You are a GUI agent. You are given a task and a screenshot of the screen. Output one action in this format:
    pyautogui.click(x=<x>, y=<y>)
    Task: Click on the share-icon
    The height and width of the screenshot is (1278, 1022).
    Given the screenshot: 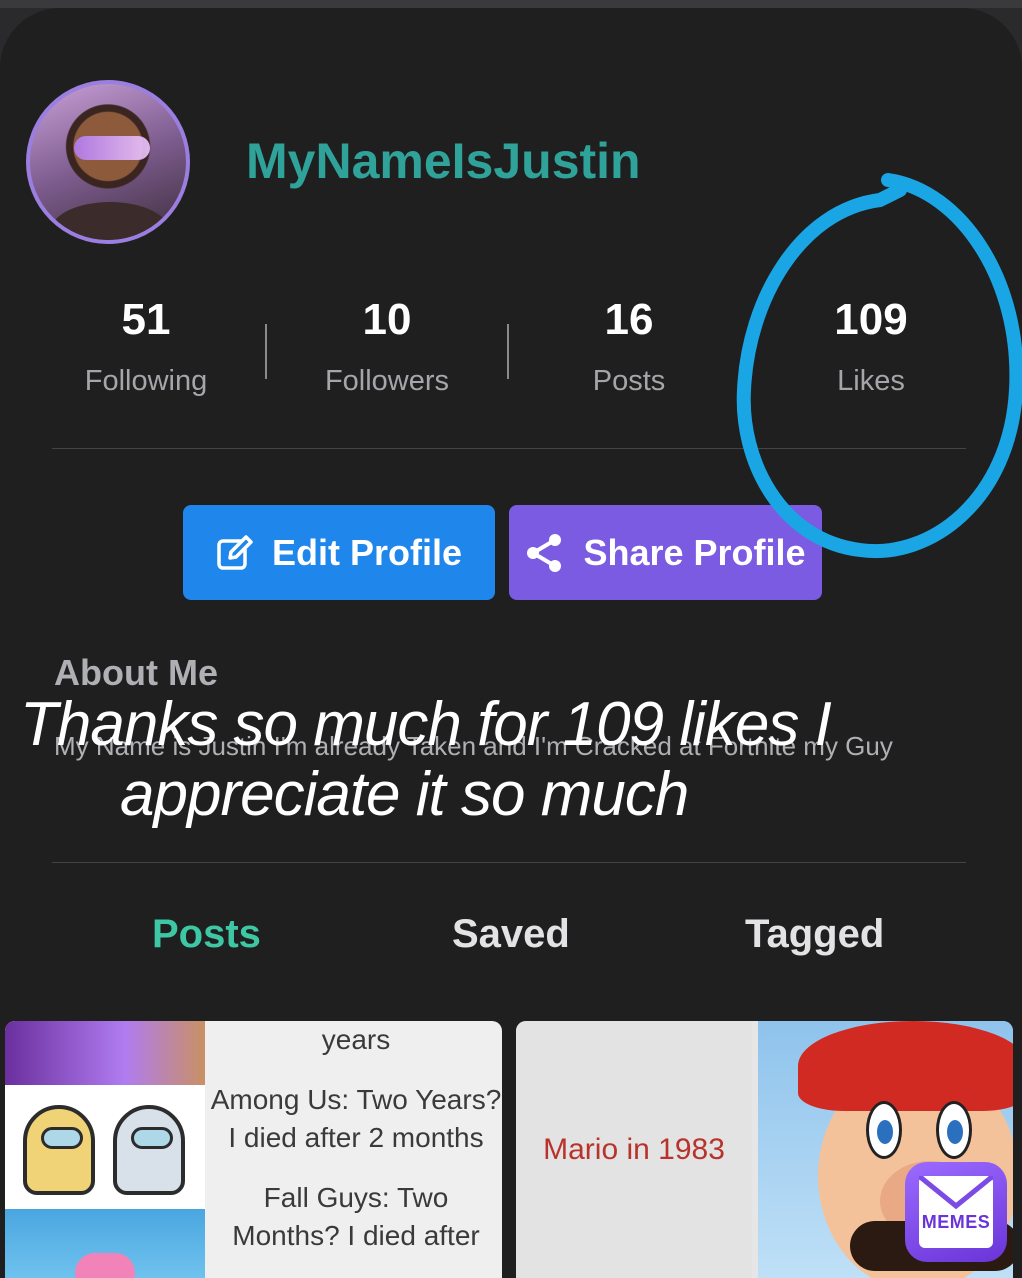 What is the action you would take?
    pyautogui.click(x=545, y=553)
    